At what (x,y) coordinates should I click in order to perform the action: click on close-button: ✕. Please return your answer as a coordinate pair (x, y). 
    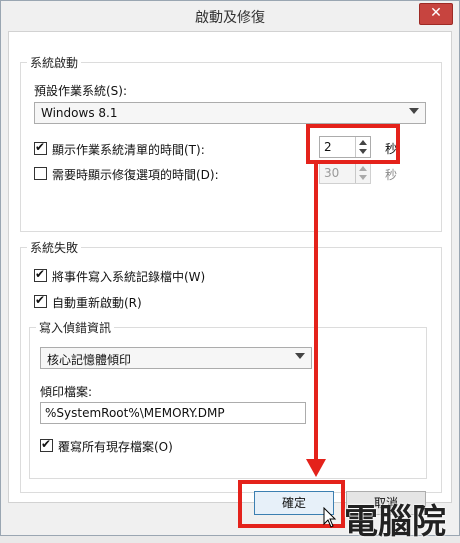
    Looking at the image, I should click on (436, 14).